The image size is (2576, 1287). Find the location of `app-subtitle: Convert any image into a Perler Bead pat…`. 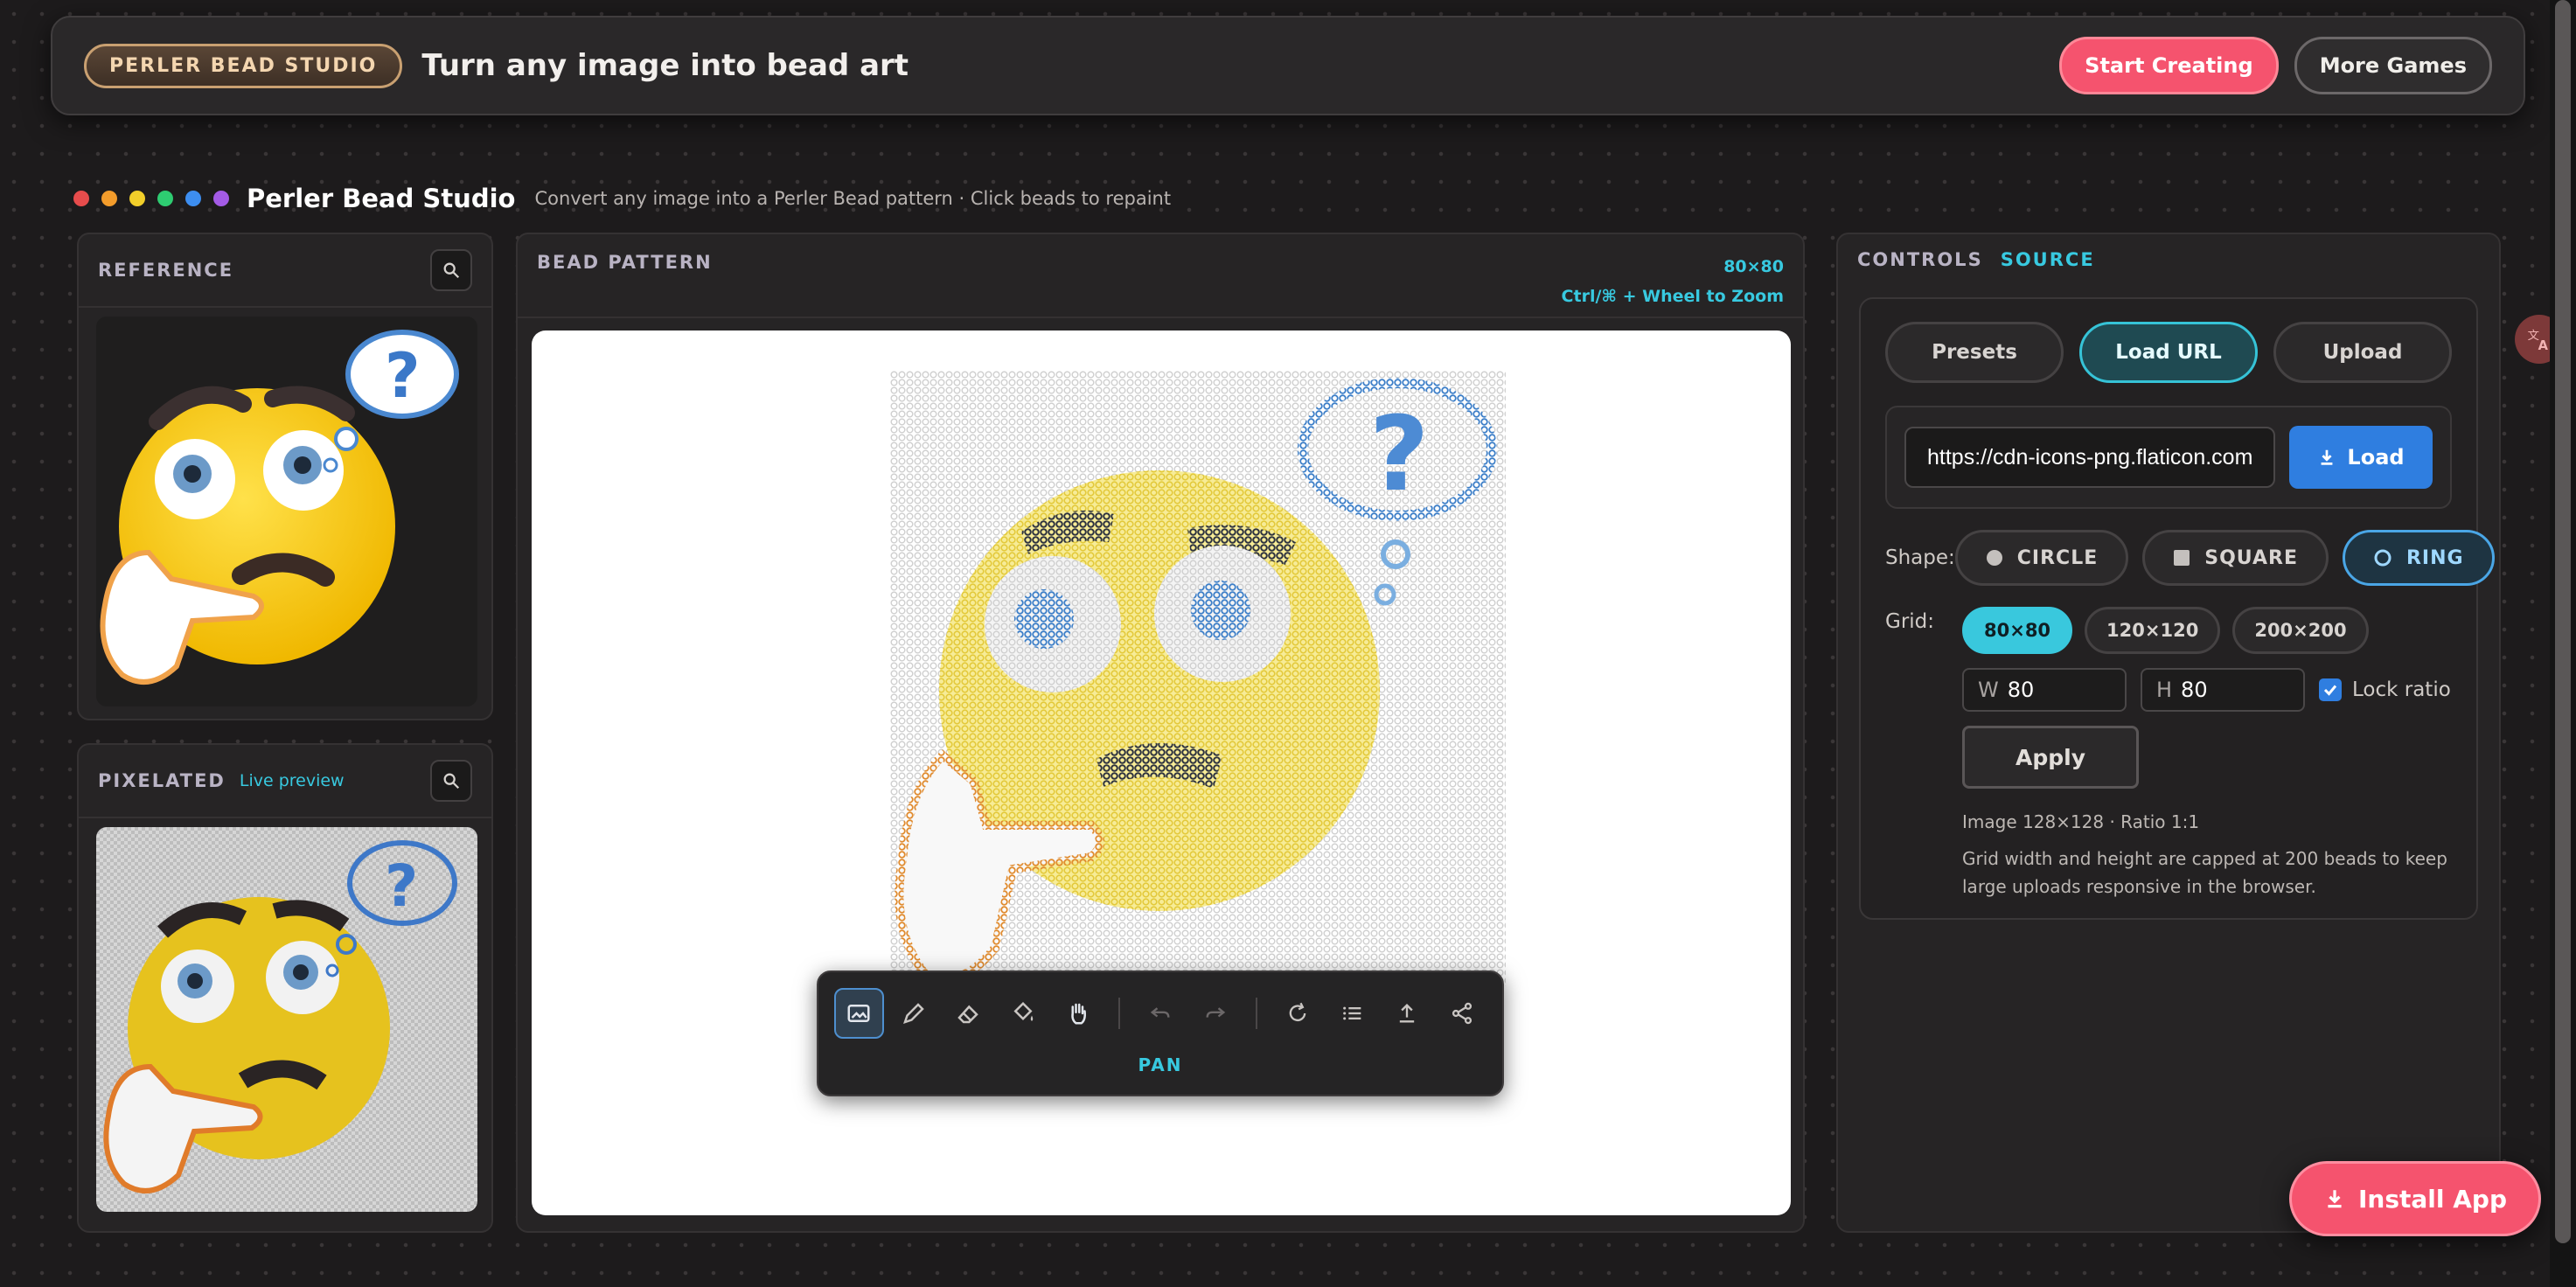

app-subtitle: Convert any image into a Perler Bead pat… is located at coordinates (853, 199).